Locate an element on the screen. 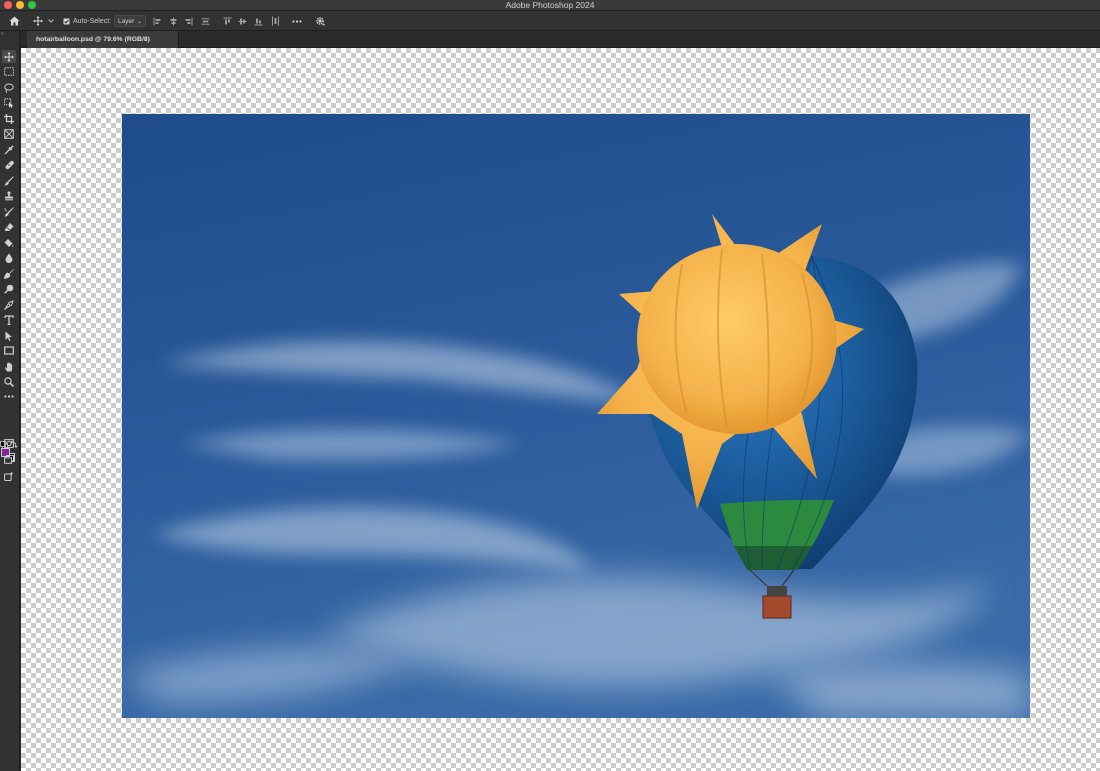  auto-select-target-value: Layer is located at coordinates (126, 21).